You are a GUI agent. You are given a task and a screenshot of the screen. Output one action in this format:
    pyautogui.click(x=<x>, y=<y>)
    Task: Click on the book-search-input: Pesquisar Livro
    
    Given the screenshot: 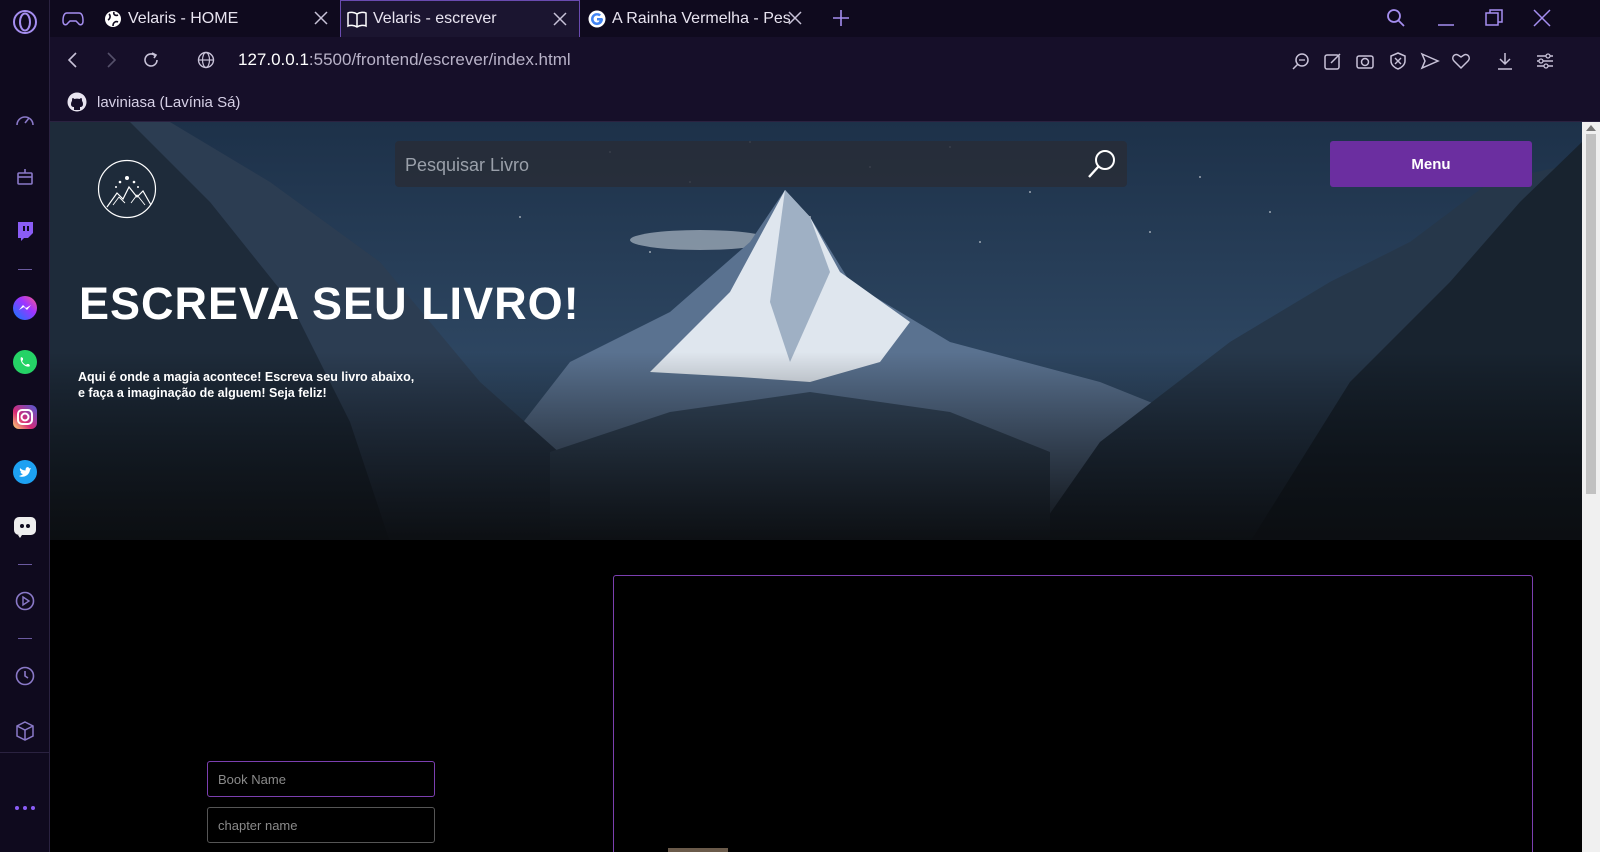 What is the action you would take?
    pyautogui.click(x=761, y=164)
    